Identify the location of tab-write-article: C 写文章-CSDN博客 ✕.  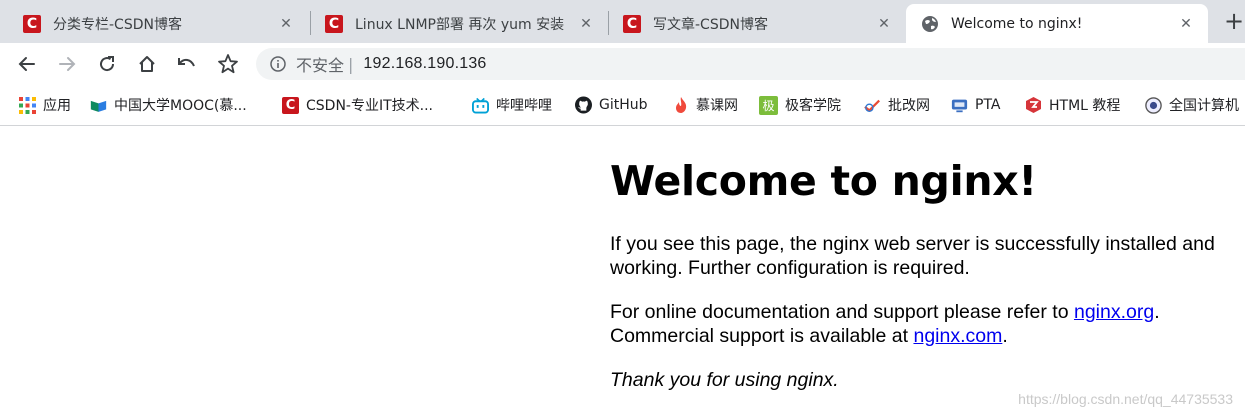
(757, 23).